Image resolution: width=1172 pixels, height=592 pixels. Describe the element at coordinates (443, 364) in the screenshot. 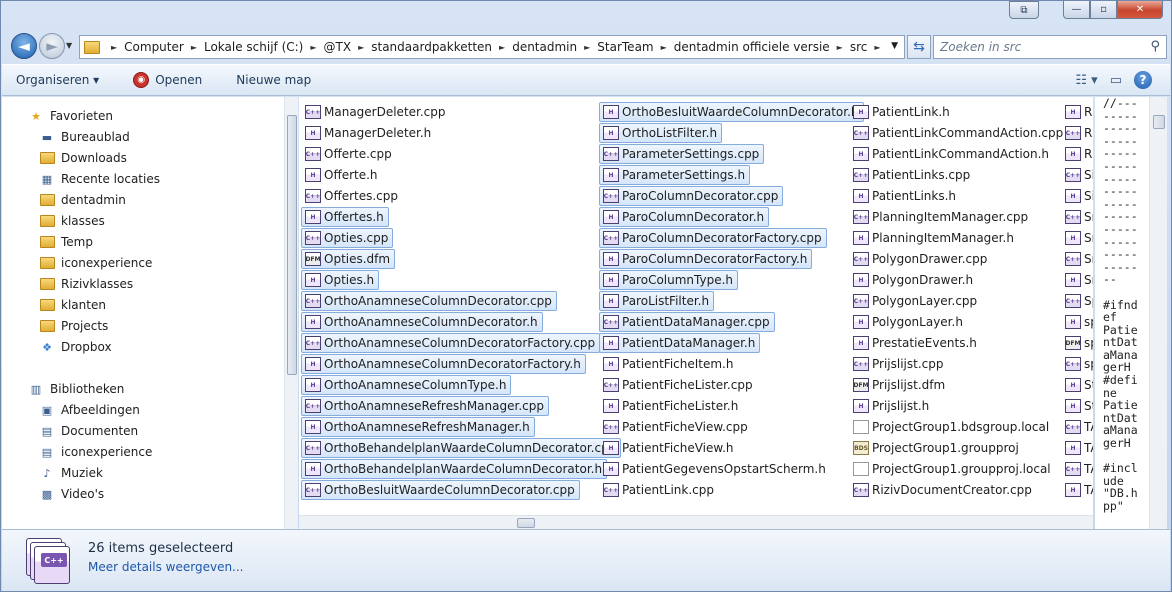

I see `file-item: H OrthoAnamneseColumnDecoratorFactory.h` at that location.